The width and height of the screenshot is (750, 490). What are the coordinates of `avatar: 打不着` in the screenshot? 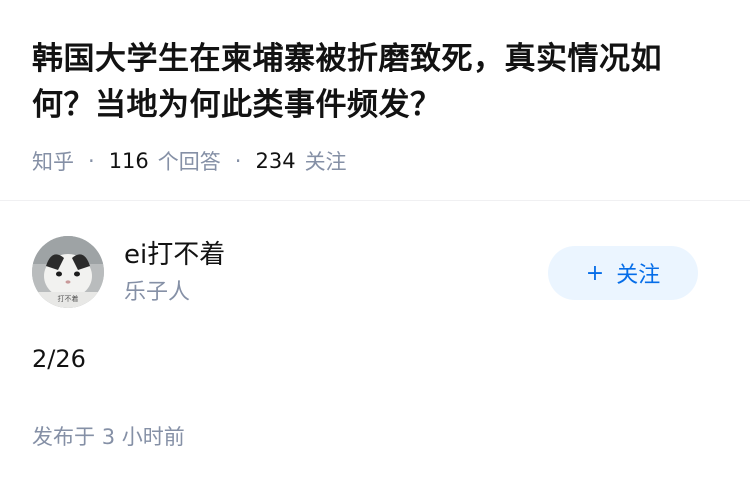 It's located at (68, 272).